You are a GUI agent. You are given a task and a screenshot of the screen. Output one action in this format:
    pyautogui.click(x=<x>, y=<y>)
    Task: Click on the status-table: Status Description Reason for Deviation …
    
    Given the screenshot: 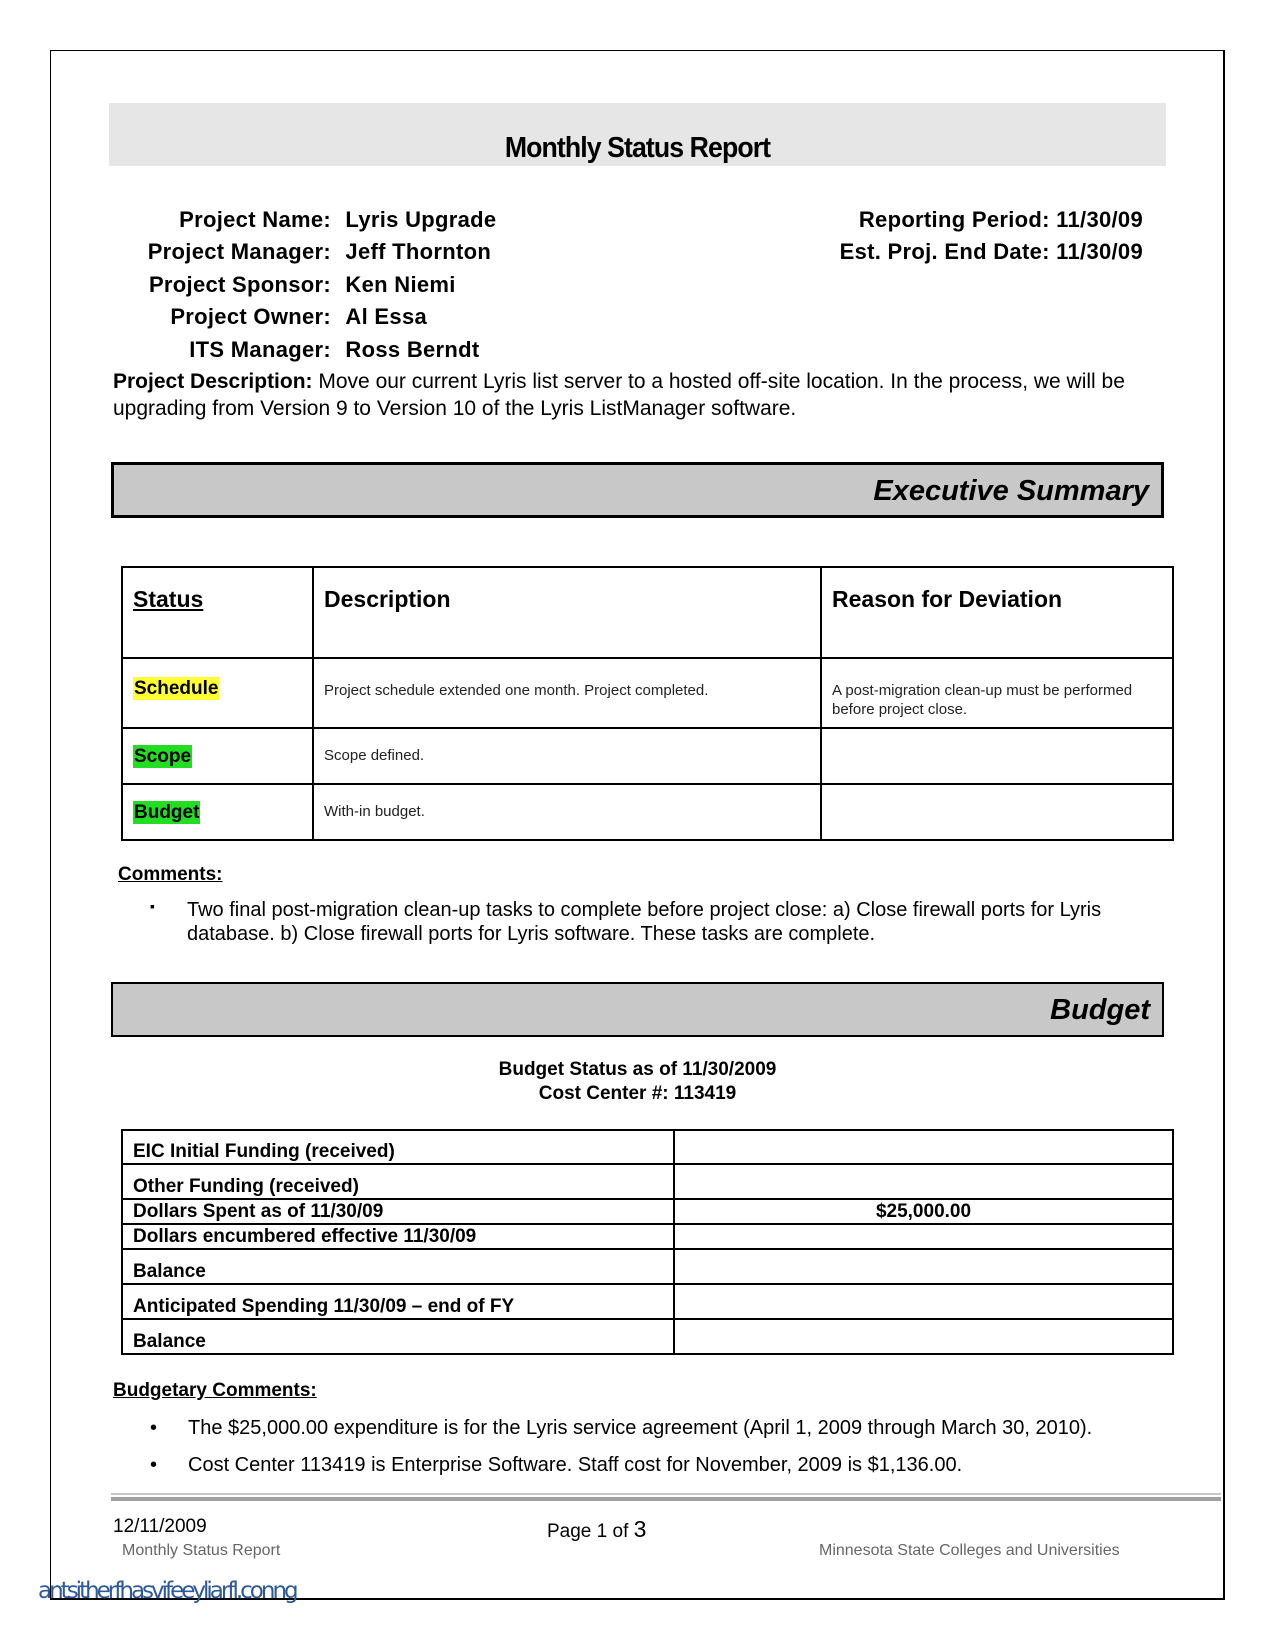 What is the action you would take?
    pyautogui.click(x=647, y=703)
    